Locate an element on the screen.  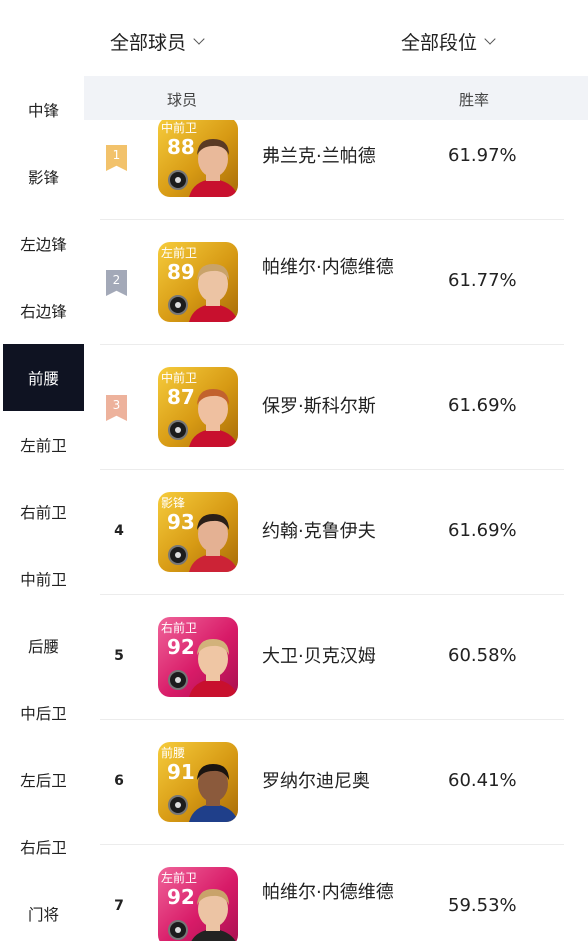
win-rate: 61.77% is located at coordinates (482, 280).